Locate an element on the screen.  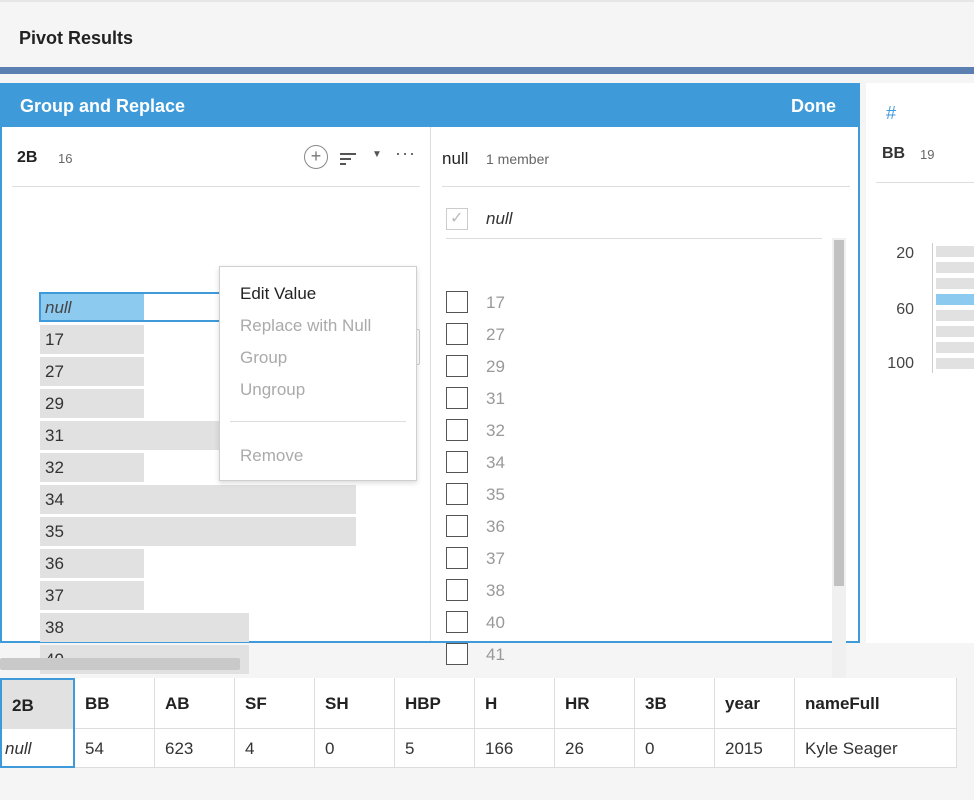
candidate-row: 40 is located at coordinates (626, 624).